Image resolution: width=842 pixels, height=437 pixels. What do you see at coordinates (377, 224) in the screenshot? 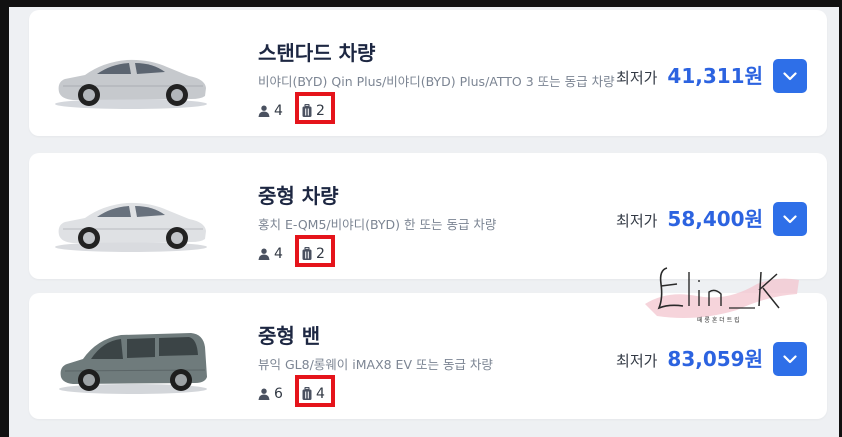
I see `car-description: 홍치 E-QM5/비야디(BYD) 한 또는 동급 차량` at bounding box center [377, 224].